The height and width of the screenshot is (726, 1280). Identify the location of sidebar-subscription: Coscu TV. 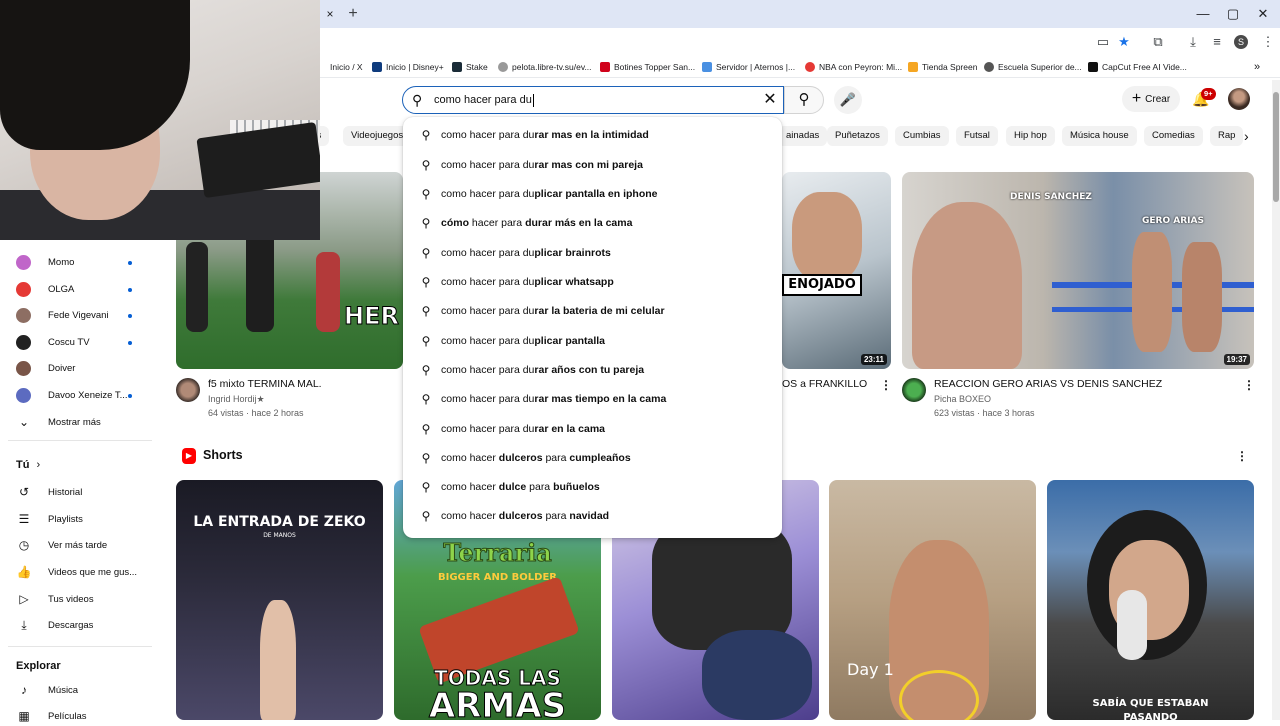
(53, 342).